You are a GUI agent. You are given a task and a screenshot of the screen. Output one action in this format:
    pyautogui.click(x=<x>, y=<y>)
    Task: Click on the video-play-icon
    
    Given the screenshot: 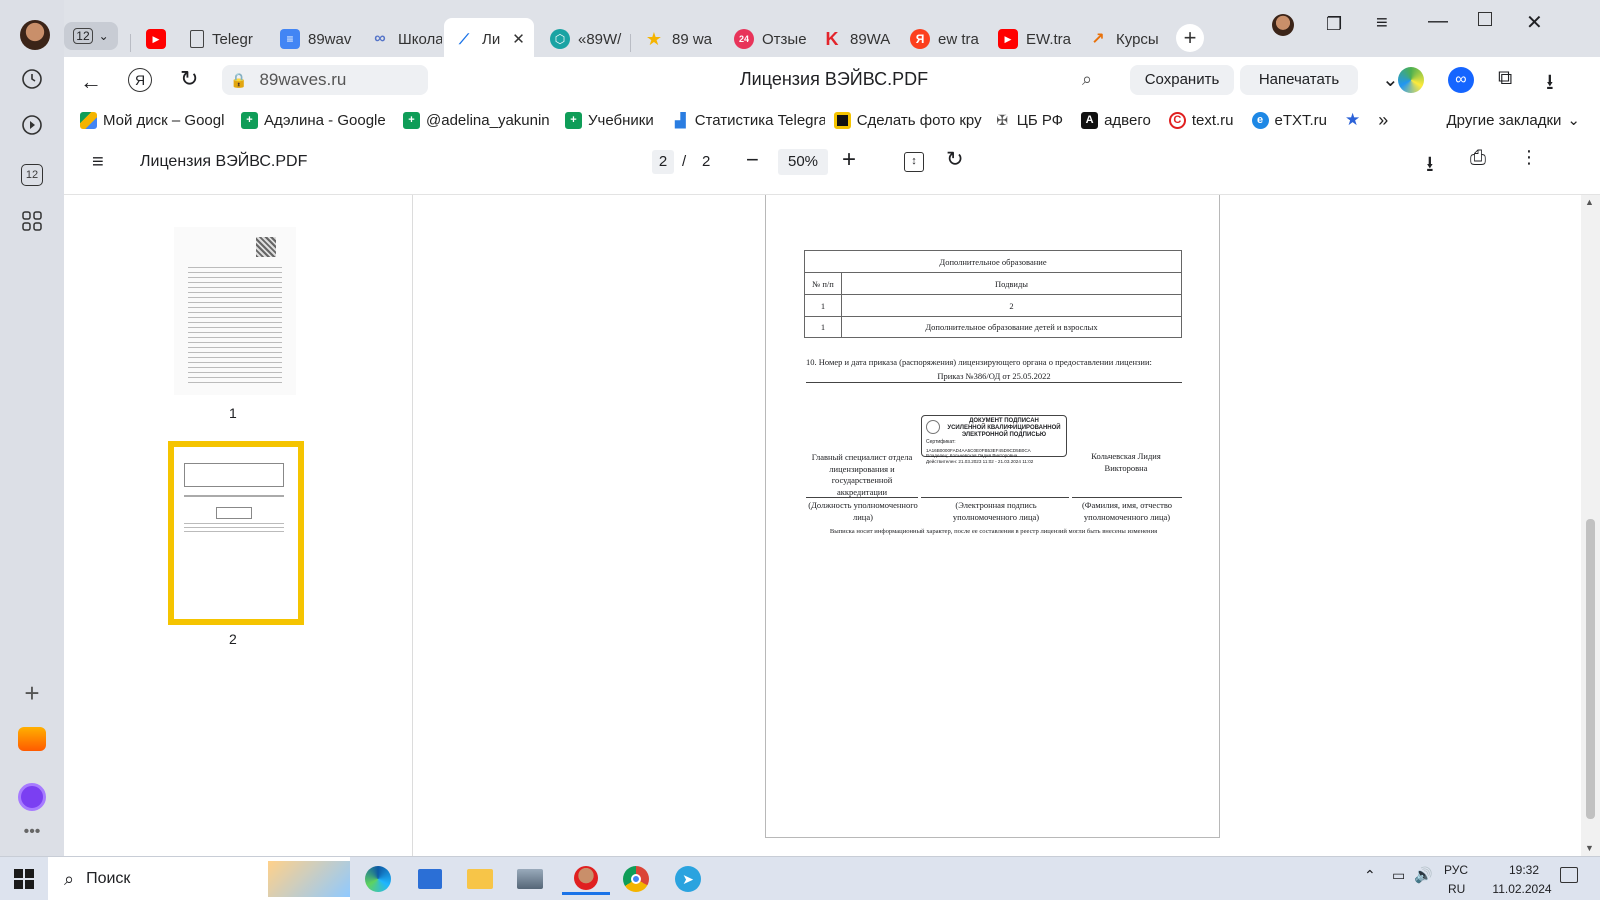 What is the action you would take?
    pyautogui.click(x=32, y=125)
    